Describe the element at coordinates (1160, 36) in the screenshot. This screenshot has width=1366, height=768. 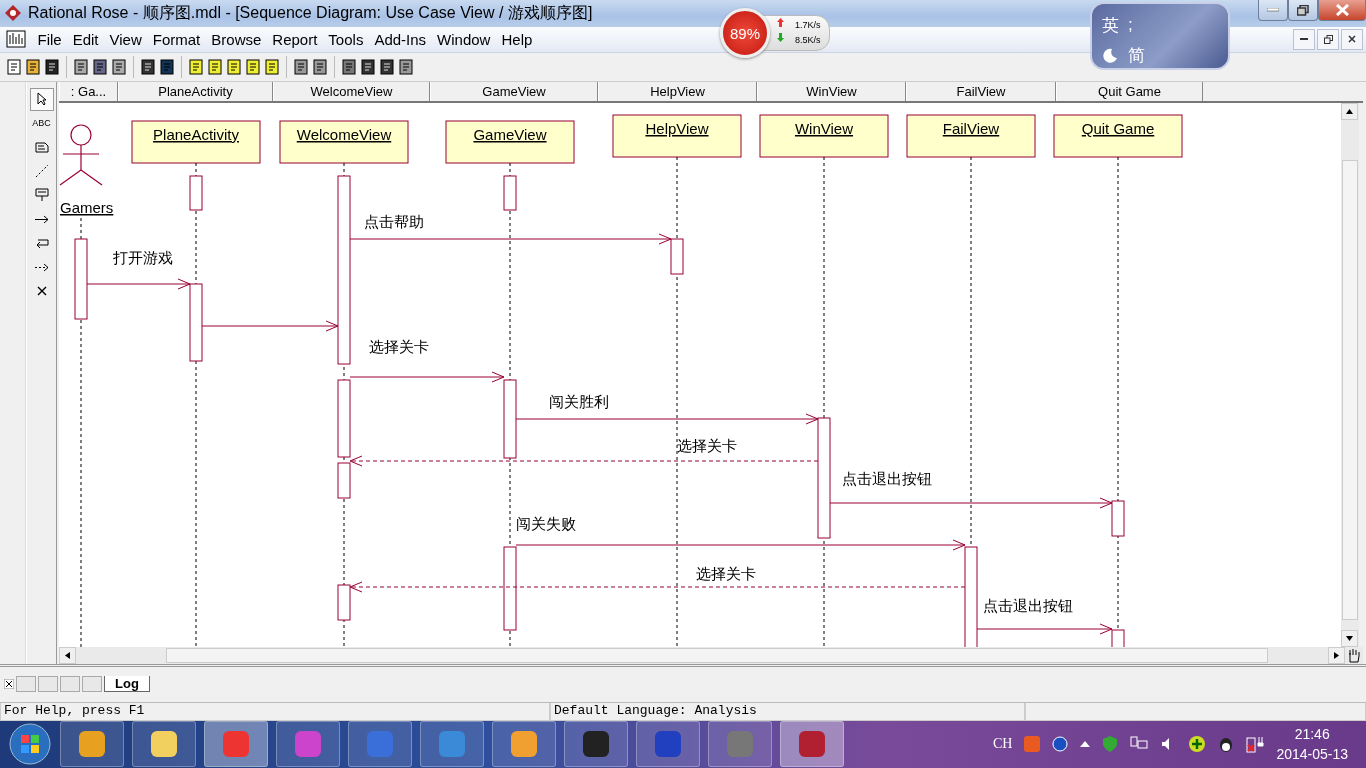
I see `input-method-panel: 英 ; 简` at that location.